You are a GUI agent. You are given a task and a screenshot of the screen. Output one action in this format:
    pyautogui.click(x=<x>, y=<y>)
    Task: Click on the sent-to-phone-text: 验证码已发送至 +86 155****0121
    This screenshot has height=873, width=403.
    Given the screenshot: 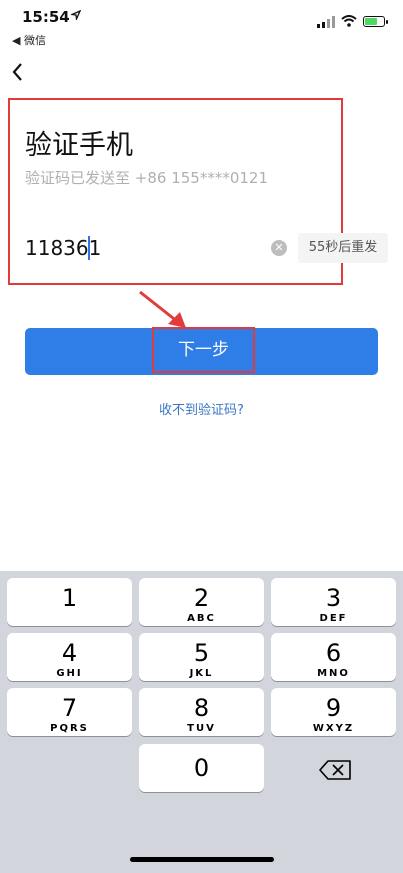 What is the action you would take?
    pyautogui.click(x=146, y=178)
    